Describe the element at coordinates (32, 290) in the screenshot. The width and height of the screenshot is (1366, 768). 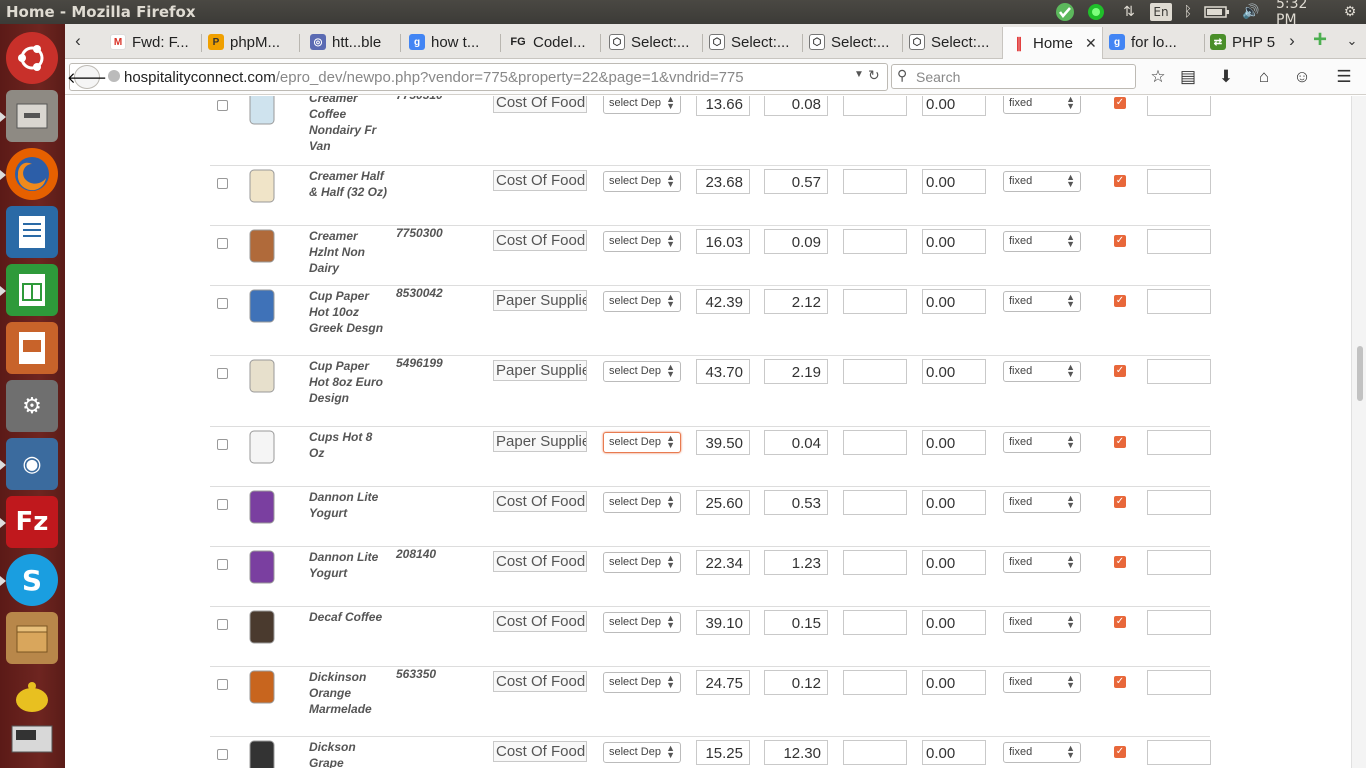
I see `calc-icon` at that location.